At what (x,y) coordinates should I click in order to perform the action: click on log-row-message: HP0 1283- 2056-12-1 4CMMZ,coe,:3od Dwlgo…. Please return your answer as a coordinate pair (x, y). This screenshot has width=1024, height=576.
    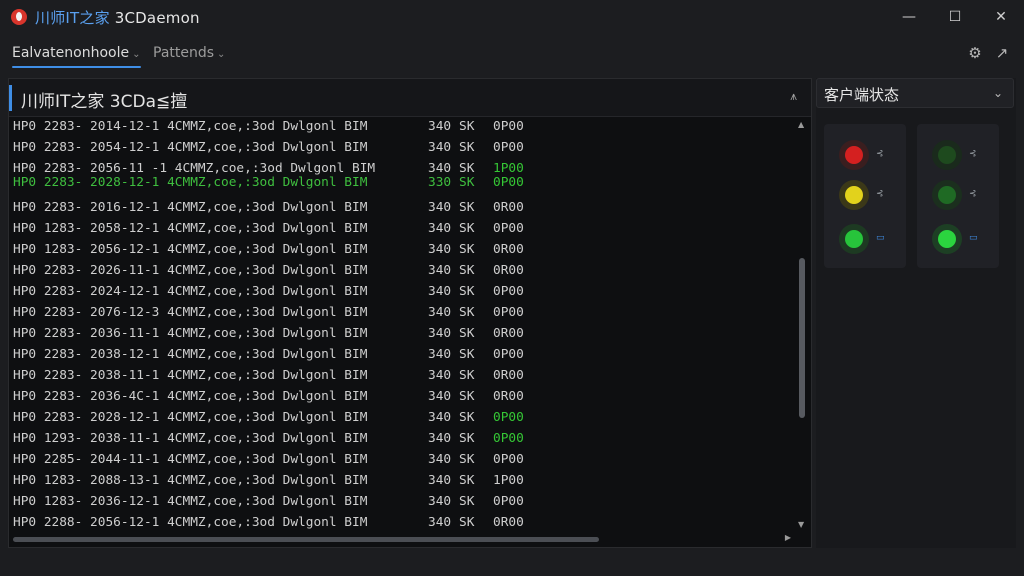
    Looking at the image, I should click on (190, 249).